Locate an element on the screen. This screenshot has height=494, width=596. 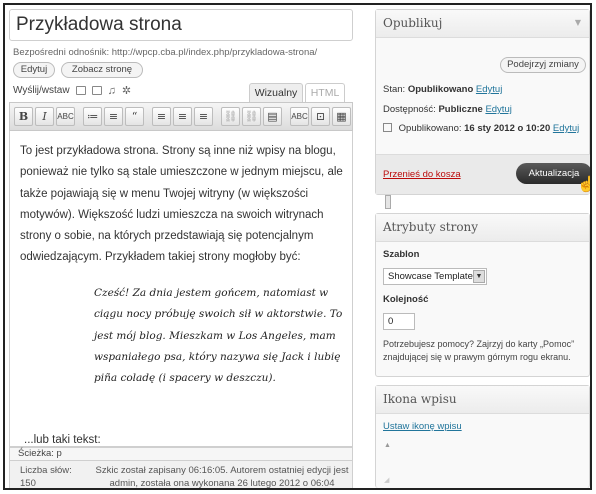
status-value: Opublikowano is located at coordinates (440, 89).